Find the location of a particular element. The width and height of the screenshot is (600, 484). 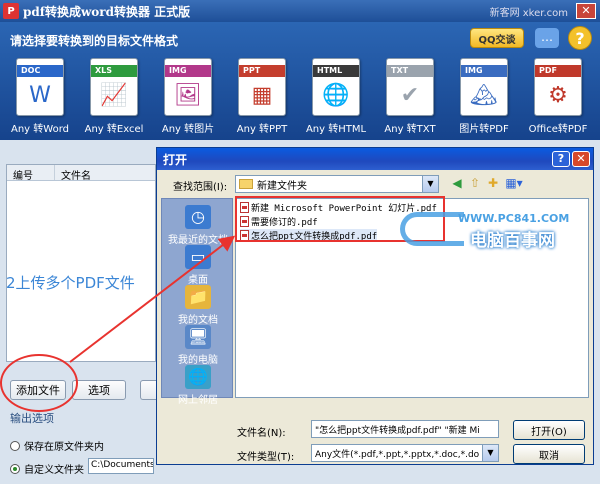

format-glyph-icon: ▦ is located at coordinates (262, 95).